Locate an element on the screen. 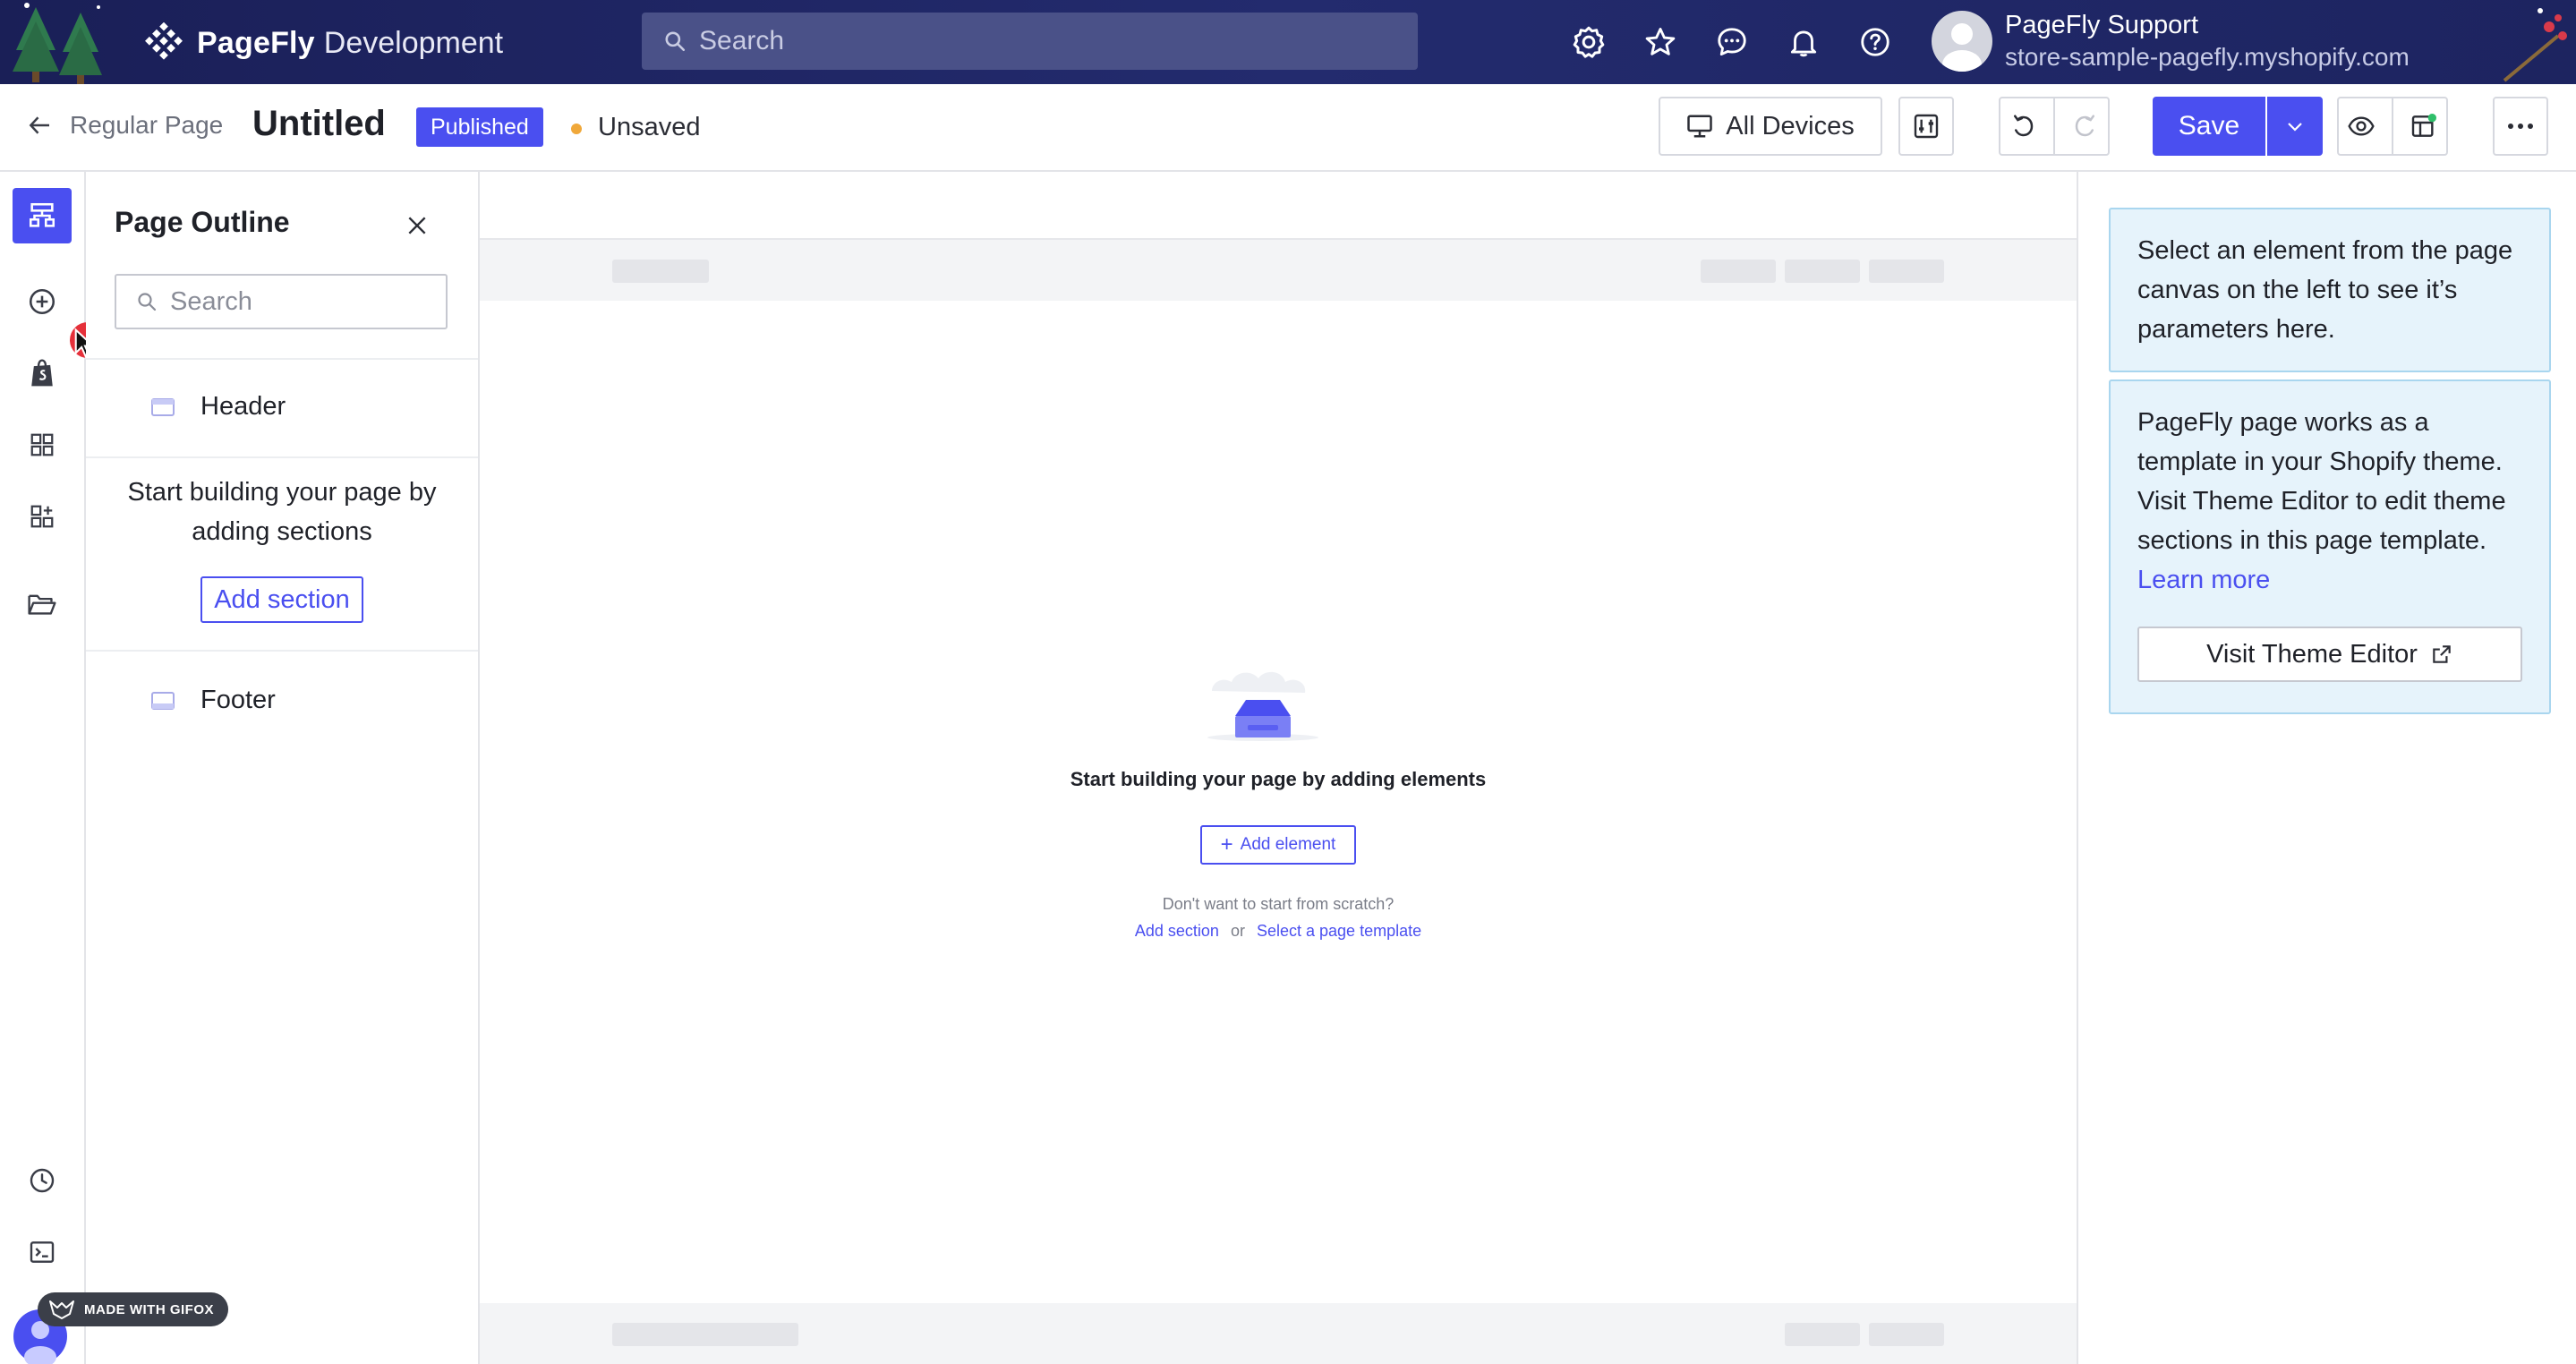 Image resolution: width=2576 pixels, height=1364 pixels. visit-theme-editor-button: Visit Theme Editor is located at coordinates (2329, 654).